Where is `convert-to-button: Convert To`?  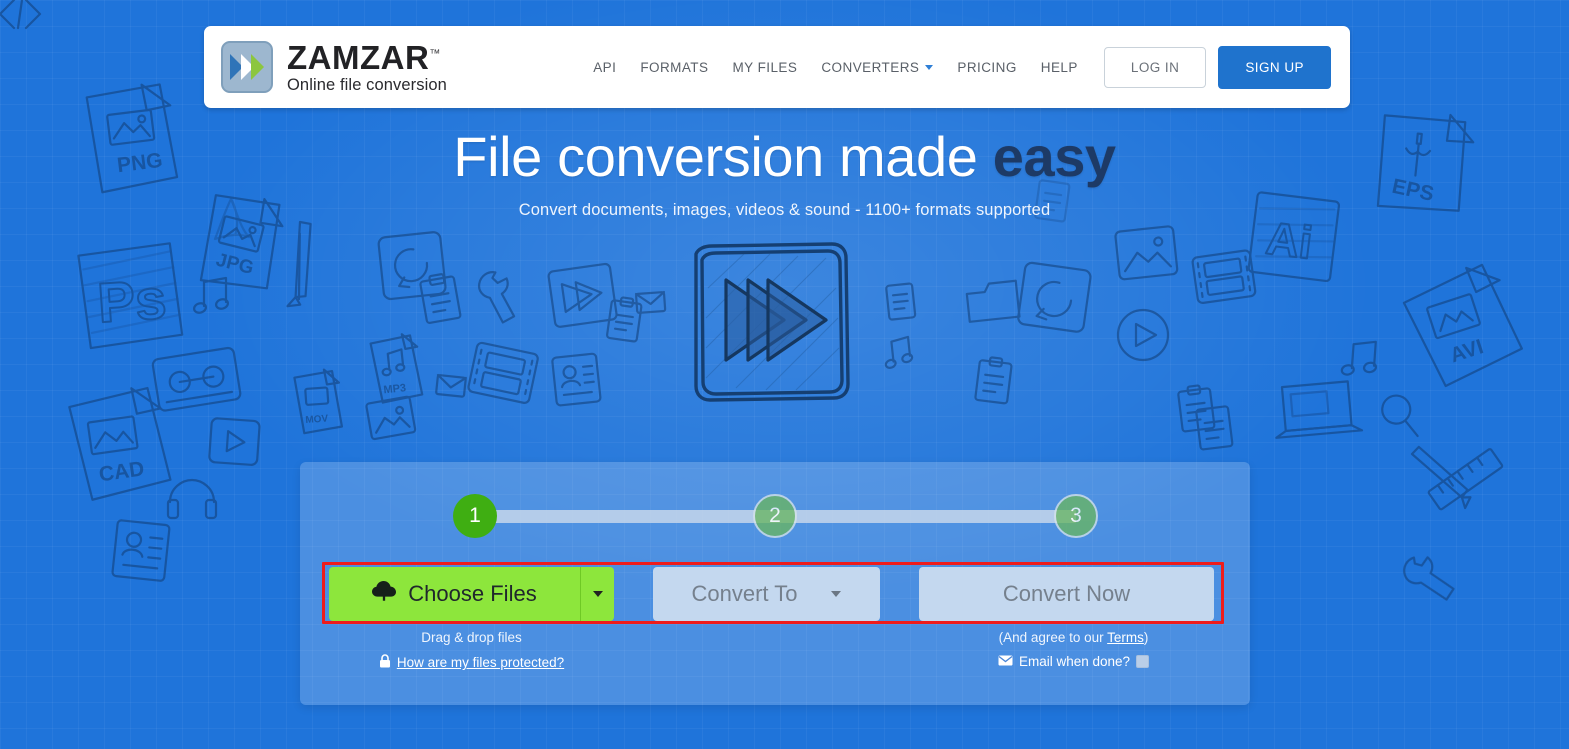 convert-to-button: Convert To is located at coordinates (766, 594).